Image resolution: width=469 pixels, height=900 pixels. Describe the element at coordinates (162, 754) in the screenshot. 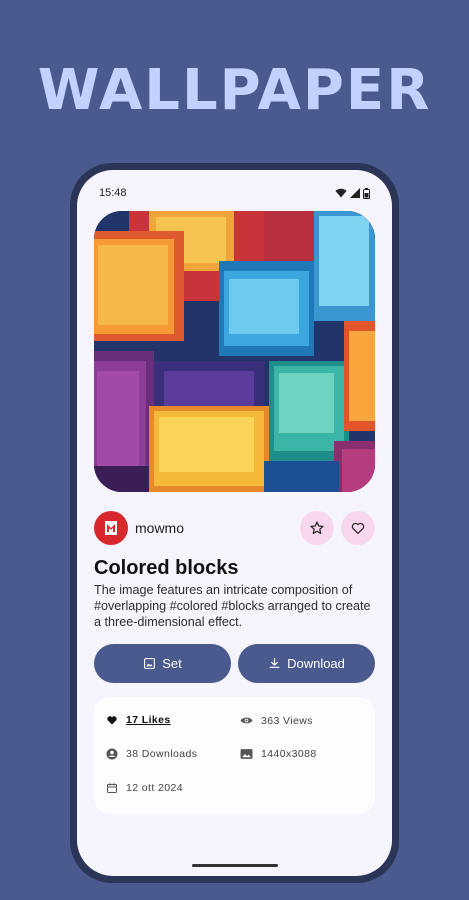

I see `downloads-count: 38 Downloads` at that location.